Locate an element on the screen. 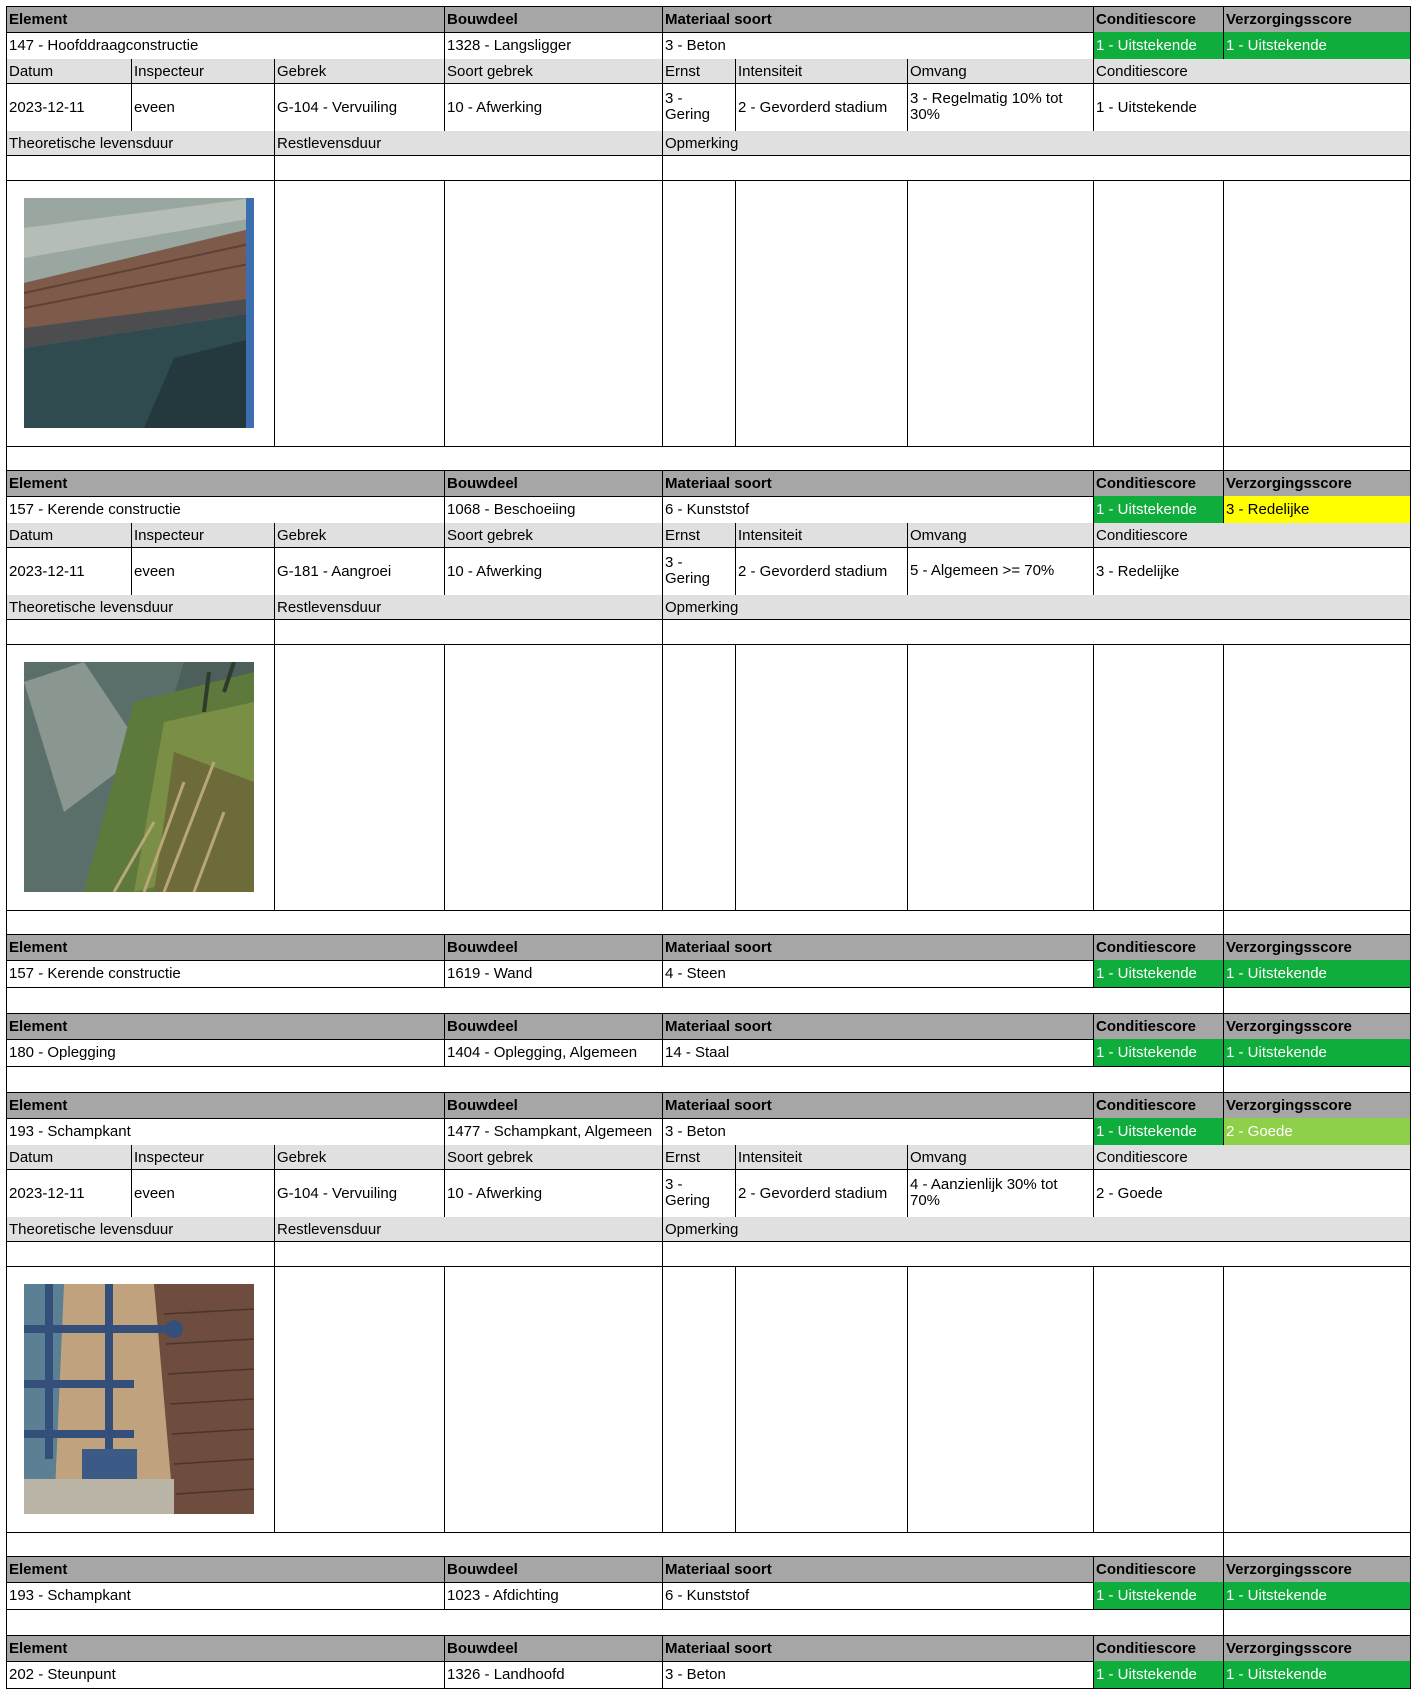  header-conditiescore: Conditiescore is located at coordinates (1146, 19).